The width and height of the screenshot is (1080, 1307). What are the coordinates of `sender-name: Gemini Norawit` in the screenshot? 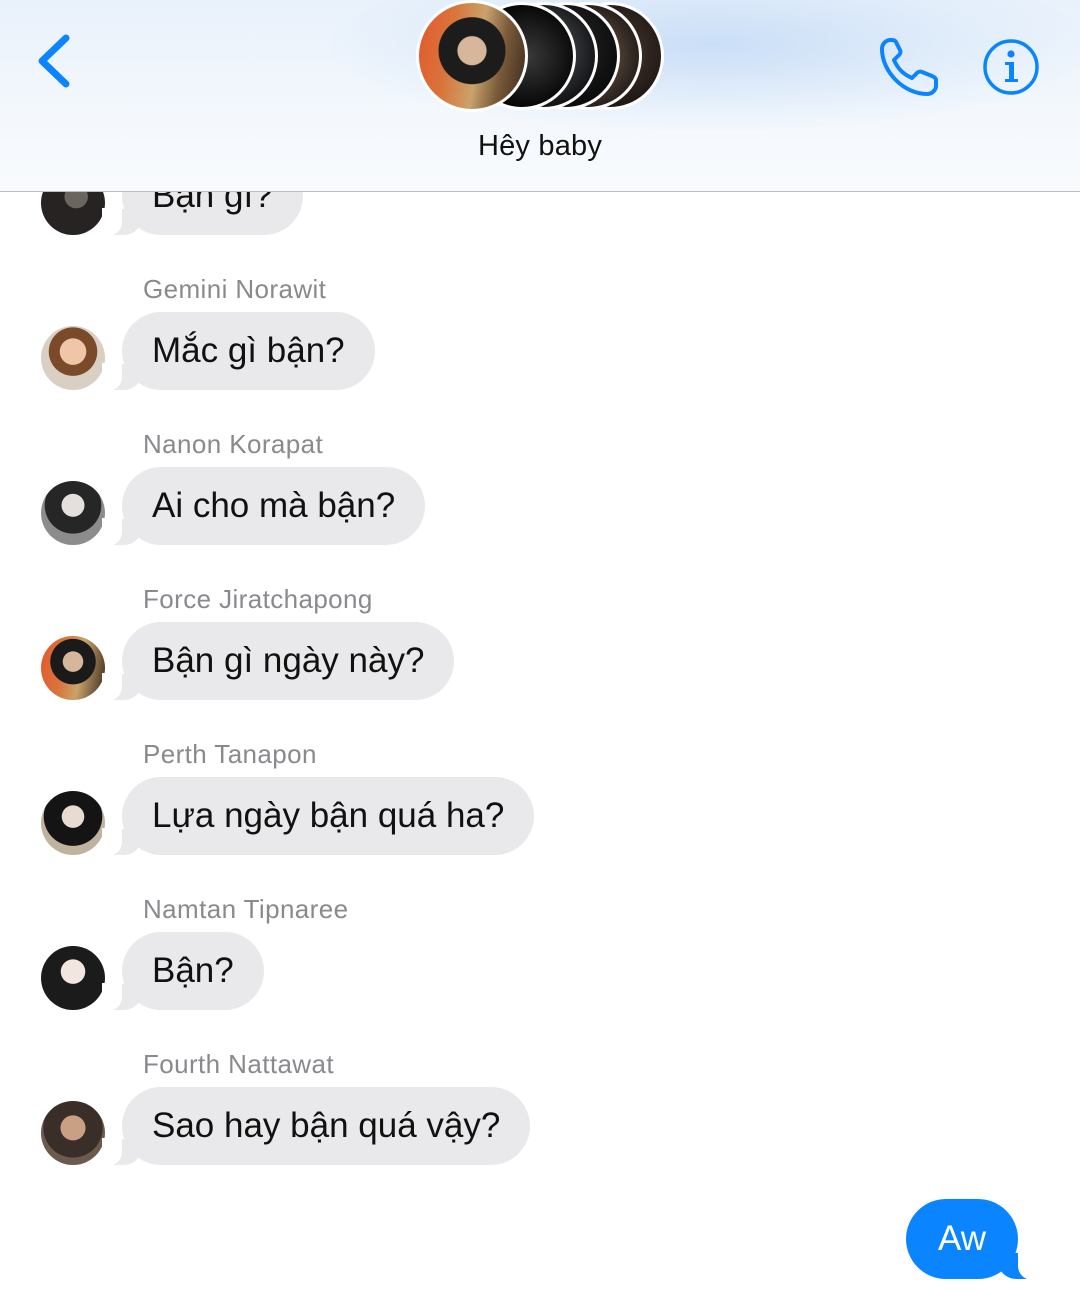 It's located at (235, 289).